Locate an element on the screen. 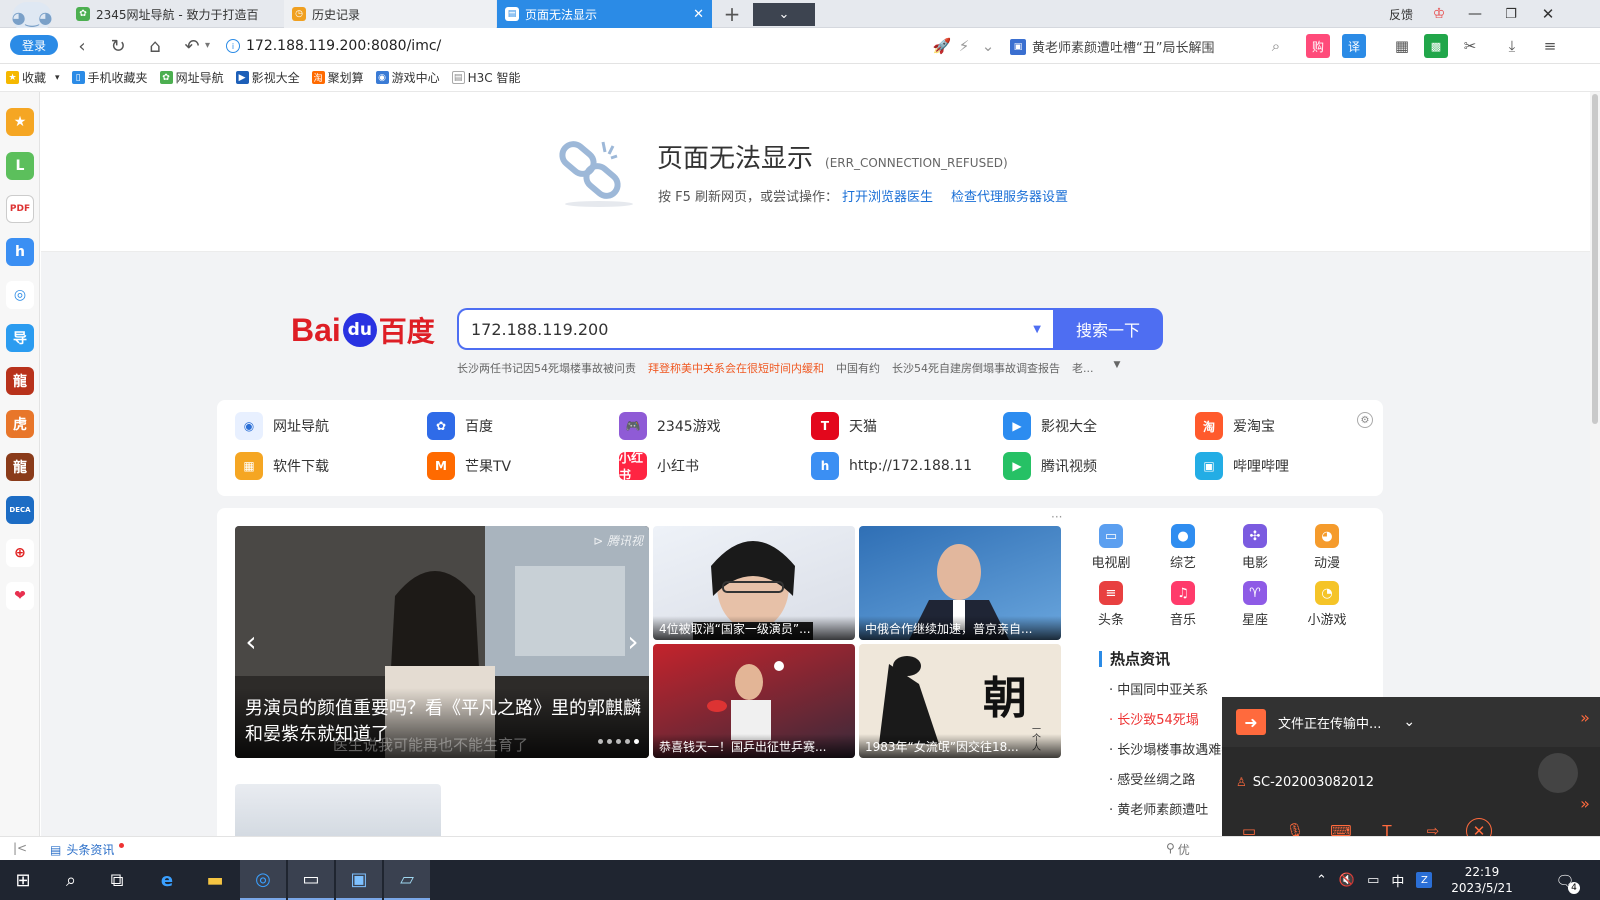 Image resolution: width=1600 pixels, height=900 pixels. settings-gear-icon: ⚙ is located at coordinates (1365, 420).